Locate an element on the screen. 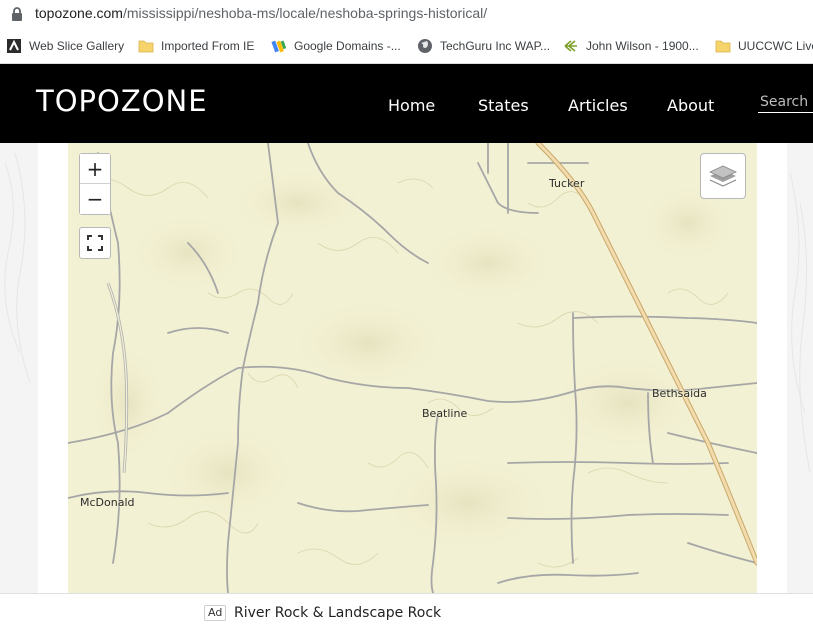 This screenshot has width=813, height=628. site-header: TOPOZONE Home States Articles About is located at coordinates (406, 103).